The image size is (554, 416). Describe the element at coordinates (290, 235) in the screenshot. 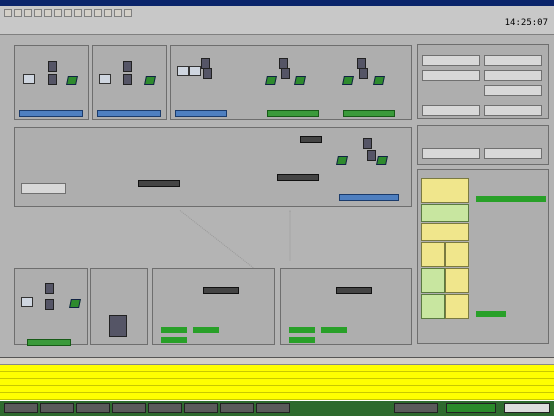

I see `network-link` at that location.